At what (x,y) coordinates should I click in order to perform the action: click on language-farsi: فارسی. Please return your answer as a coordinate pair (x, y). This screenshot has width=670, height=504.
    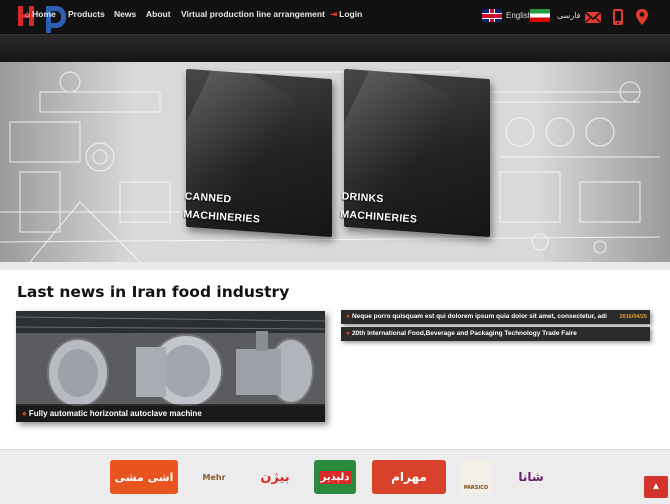
    Looking at the image, I should click on (555, 15).